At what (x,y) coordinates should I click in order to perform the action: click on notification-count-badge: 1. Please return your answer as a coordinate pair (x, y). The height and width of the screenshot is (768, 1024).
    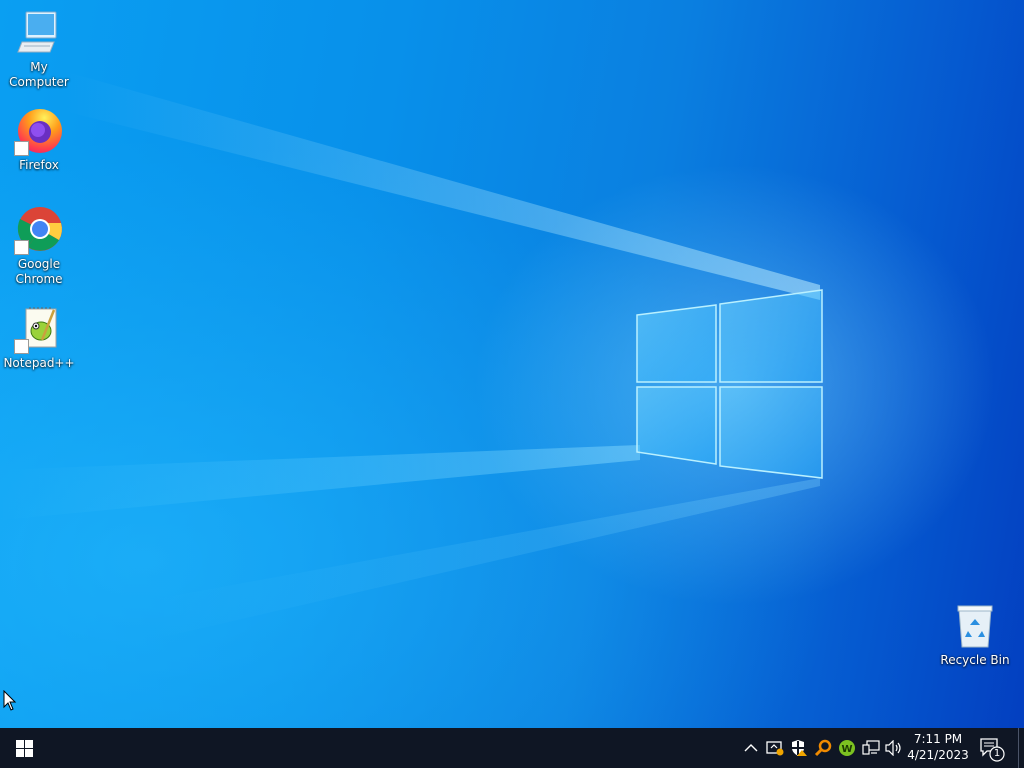
    Looking at the image, I should click on (997, 753).